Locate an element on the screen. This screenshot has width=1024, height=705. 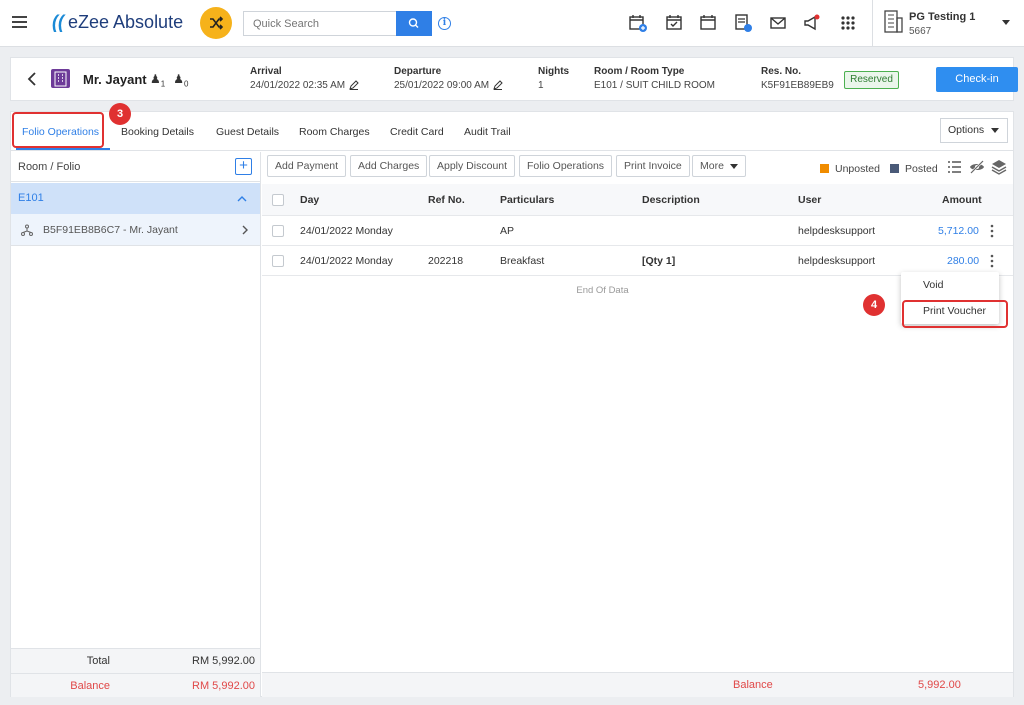
col-ref-no: Ref No. is located at coordinates (446, 200).